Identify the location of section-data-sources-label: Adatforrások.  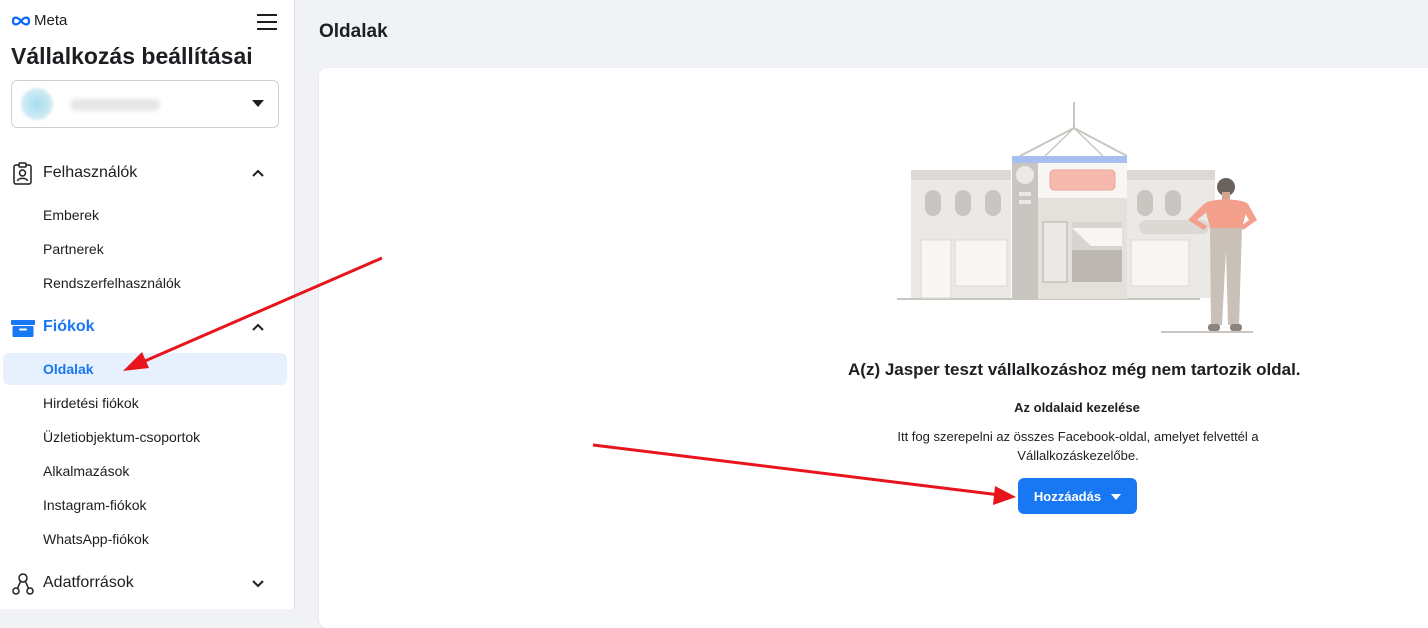
(88, 582).